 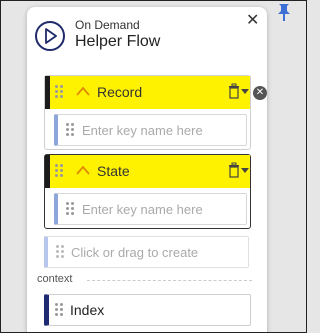 What do you see at coordinates (118, 41) in the screenshot?
I see `panel-title: Helper Flow` at bounding box center [118, 41].